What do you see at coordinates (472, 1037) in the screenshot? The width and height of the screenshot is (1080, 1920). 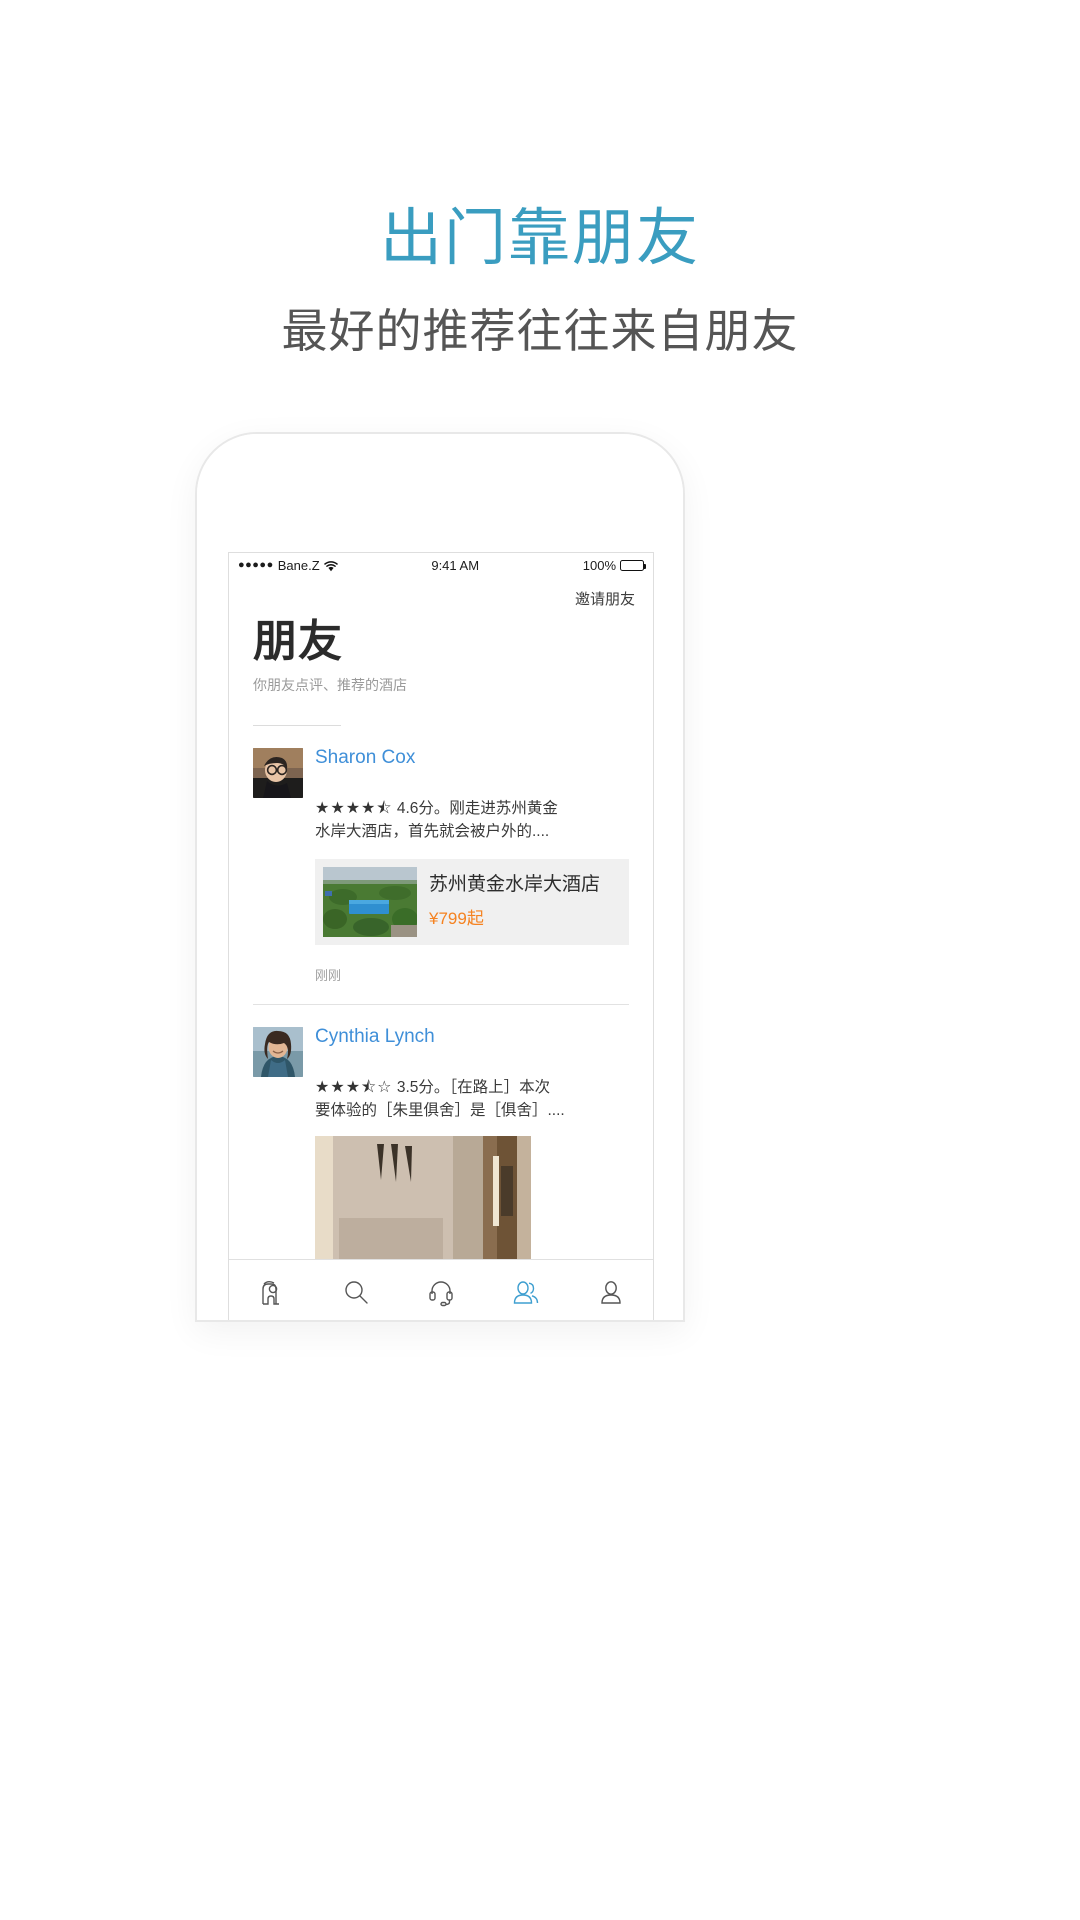 I see `review-author-name: Cynthia Lynch` at bounding box center [472, 1037].